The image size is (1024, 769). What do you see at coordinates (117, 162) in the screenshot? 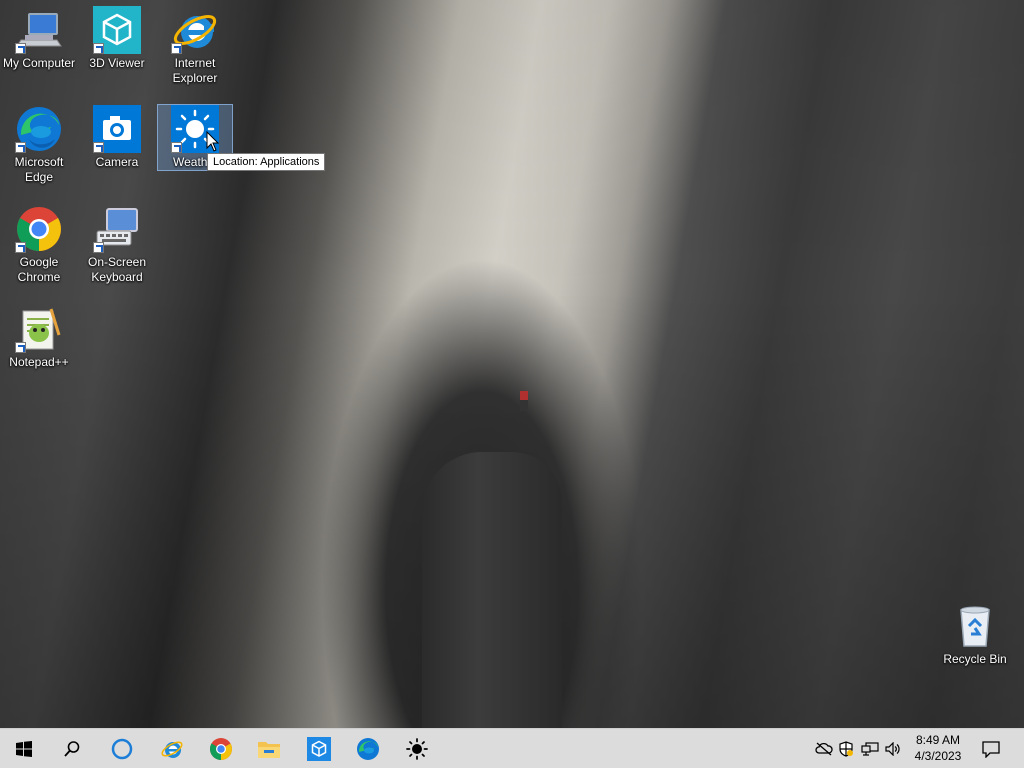
I see `desktop-icon-label: Camera` at bounding box center [117, 162].